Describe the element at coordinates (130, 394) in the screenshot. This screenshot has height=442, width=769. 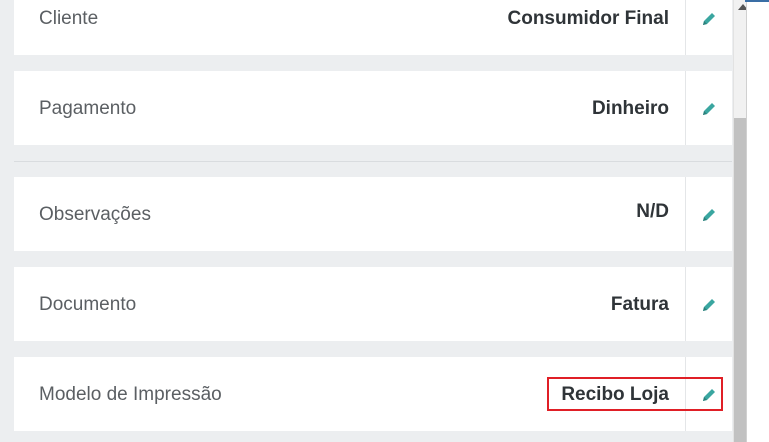
I see `row-label: Modelo de Impressão` at that location.